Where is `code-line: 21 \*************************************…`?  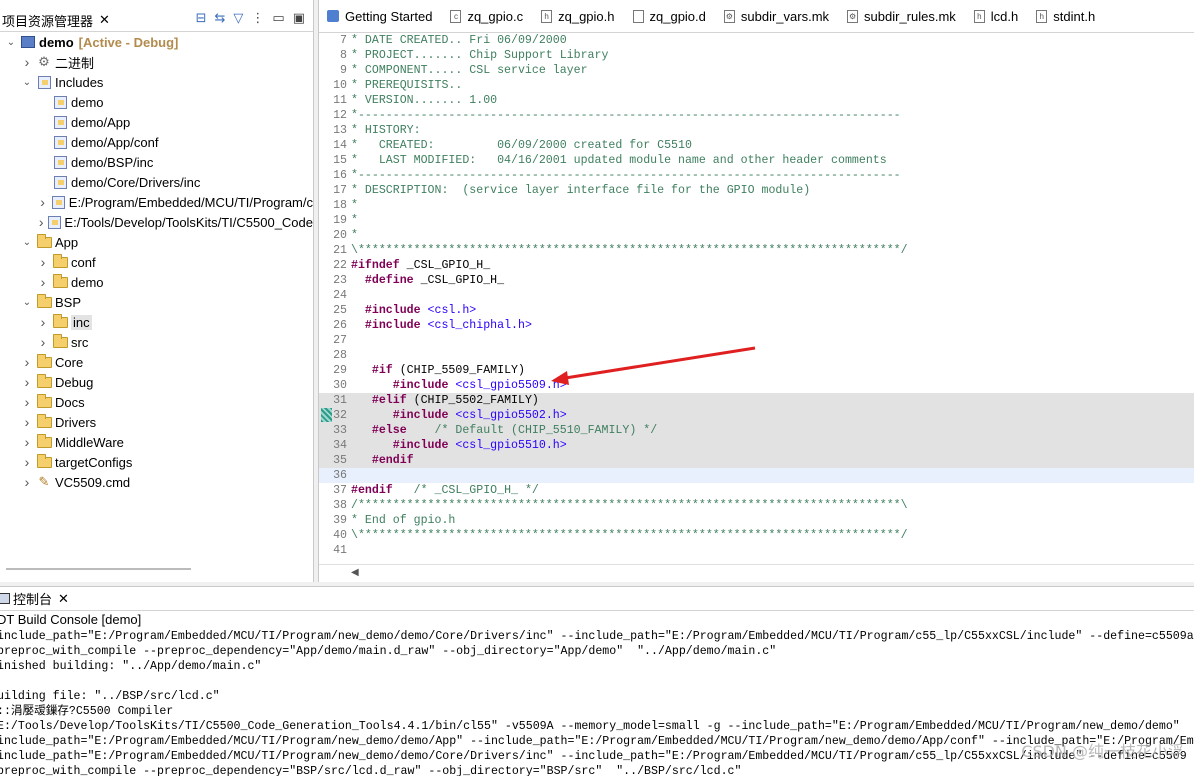
code-line: 21 \*************************************… is located at coordinates (756, 250).